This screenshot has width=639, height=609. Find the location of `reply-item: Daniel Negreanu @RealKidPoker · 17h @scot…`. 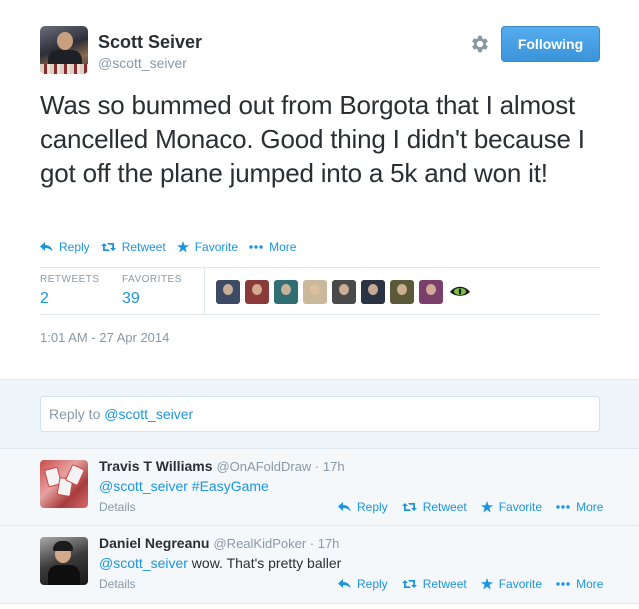

reply-item: Daniel Negreanu @RealKidPoker · 17h @scot… is located at coordinates (319, 565).